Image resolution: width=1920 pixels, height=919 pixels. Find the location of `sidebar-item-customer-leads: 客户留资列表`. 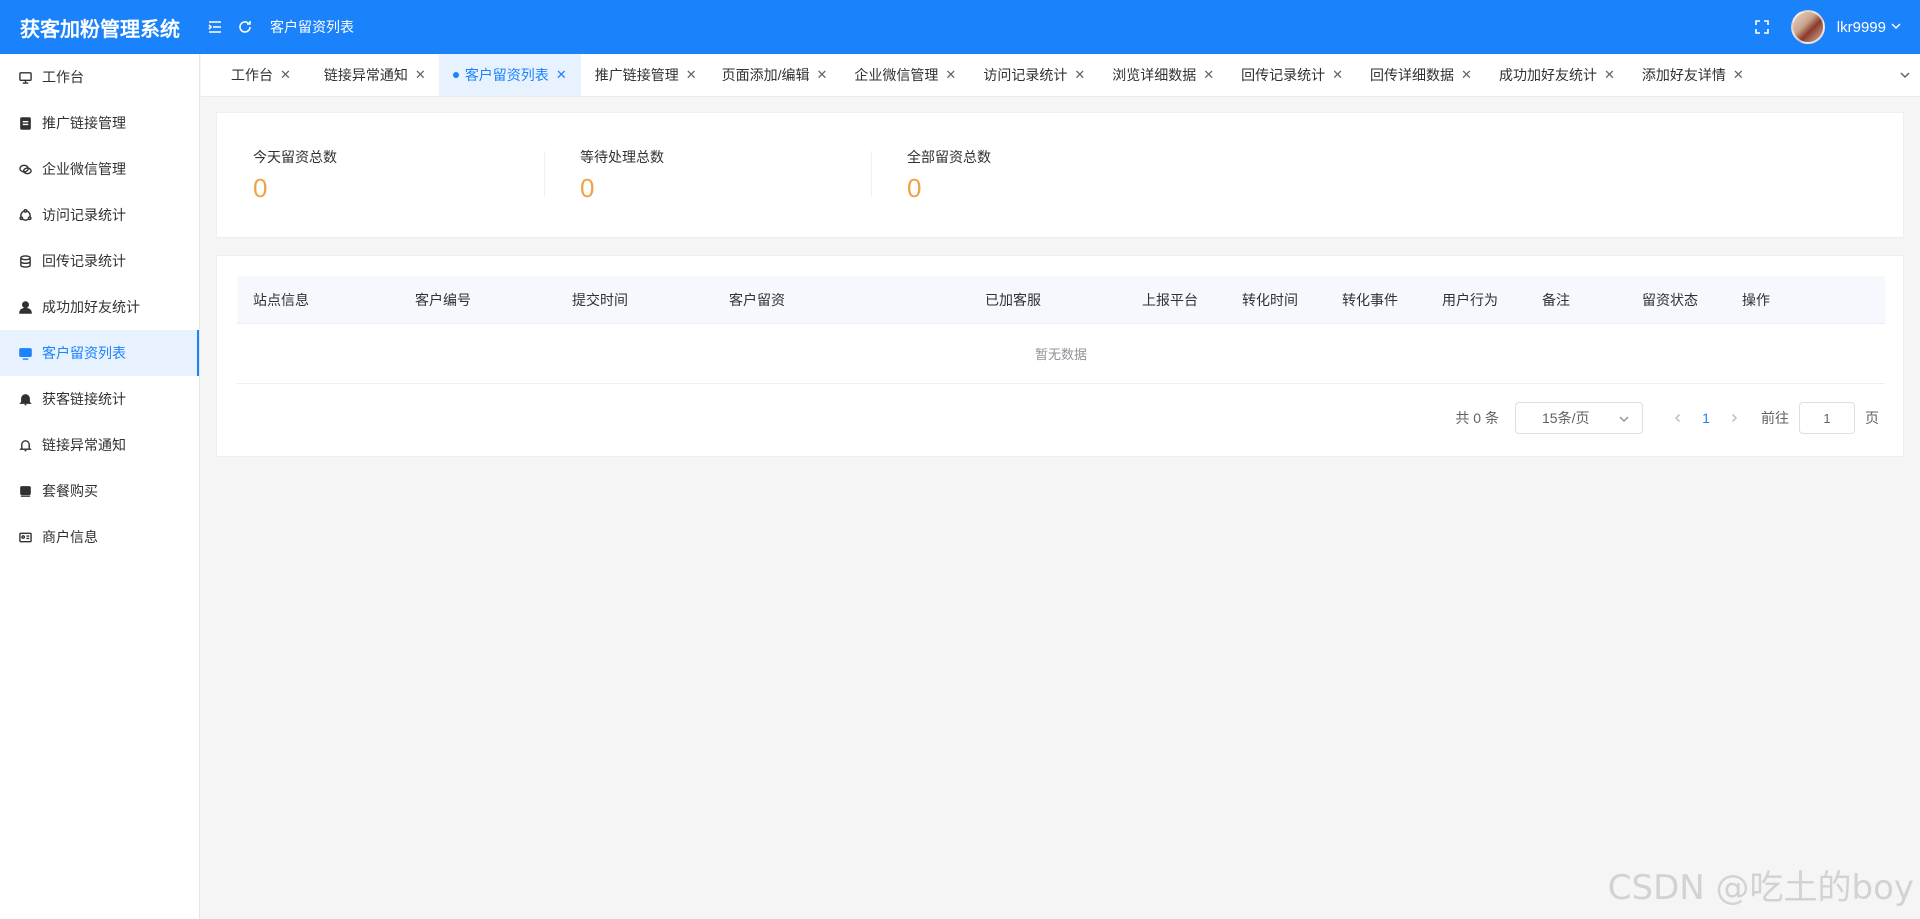

sidebar-item-customer-leads: 客户留资列表 is located at coordinates (99, 353).